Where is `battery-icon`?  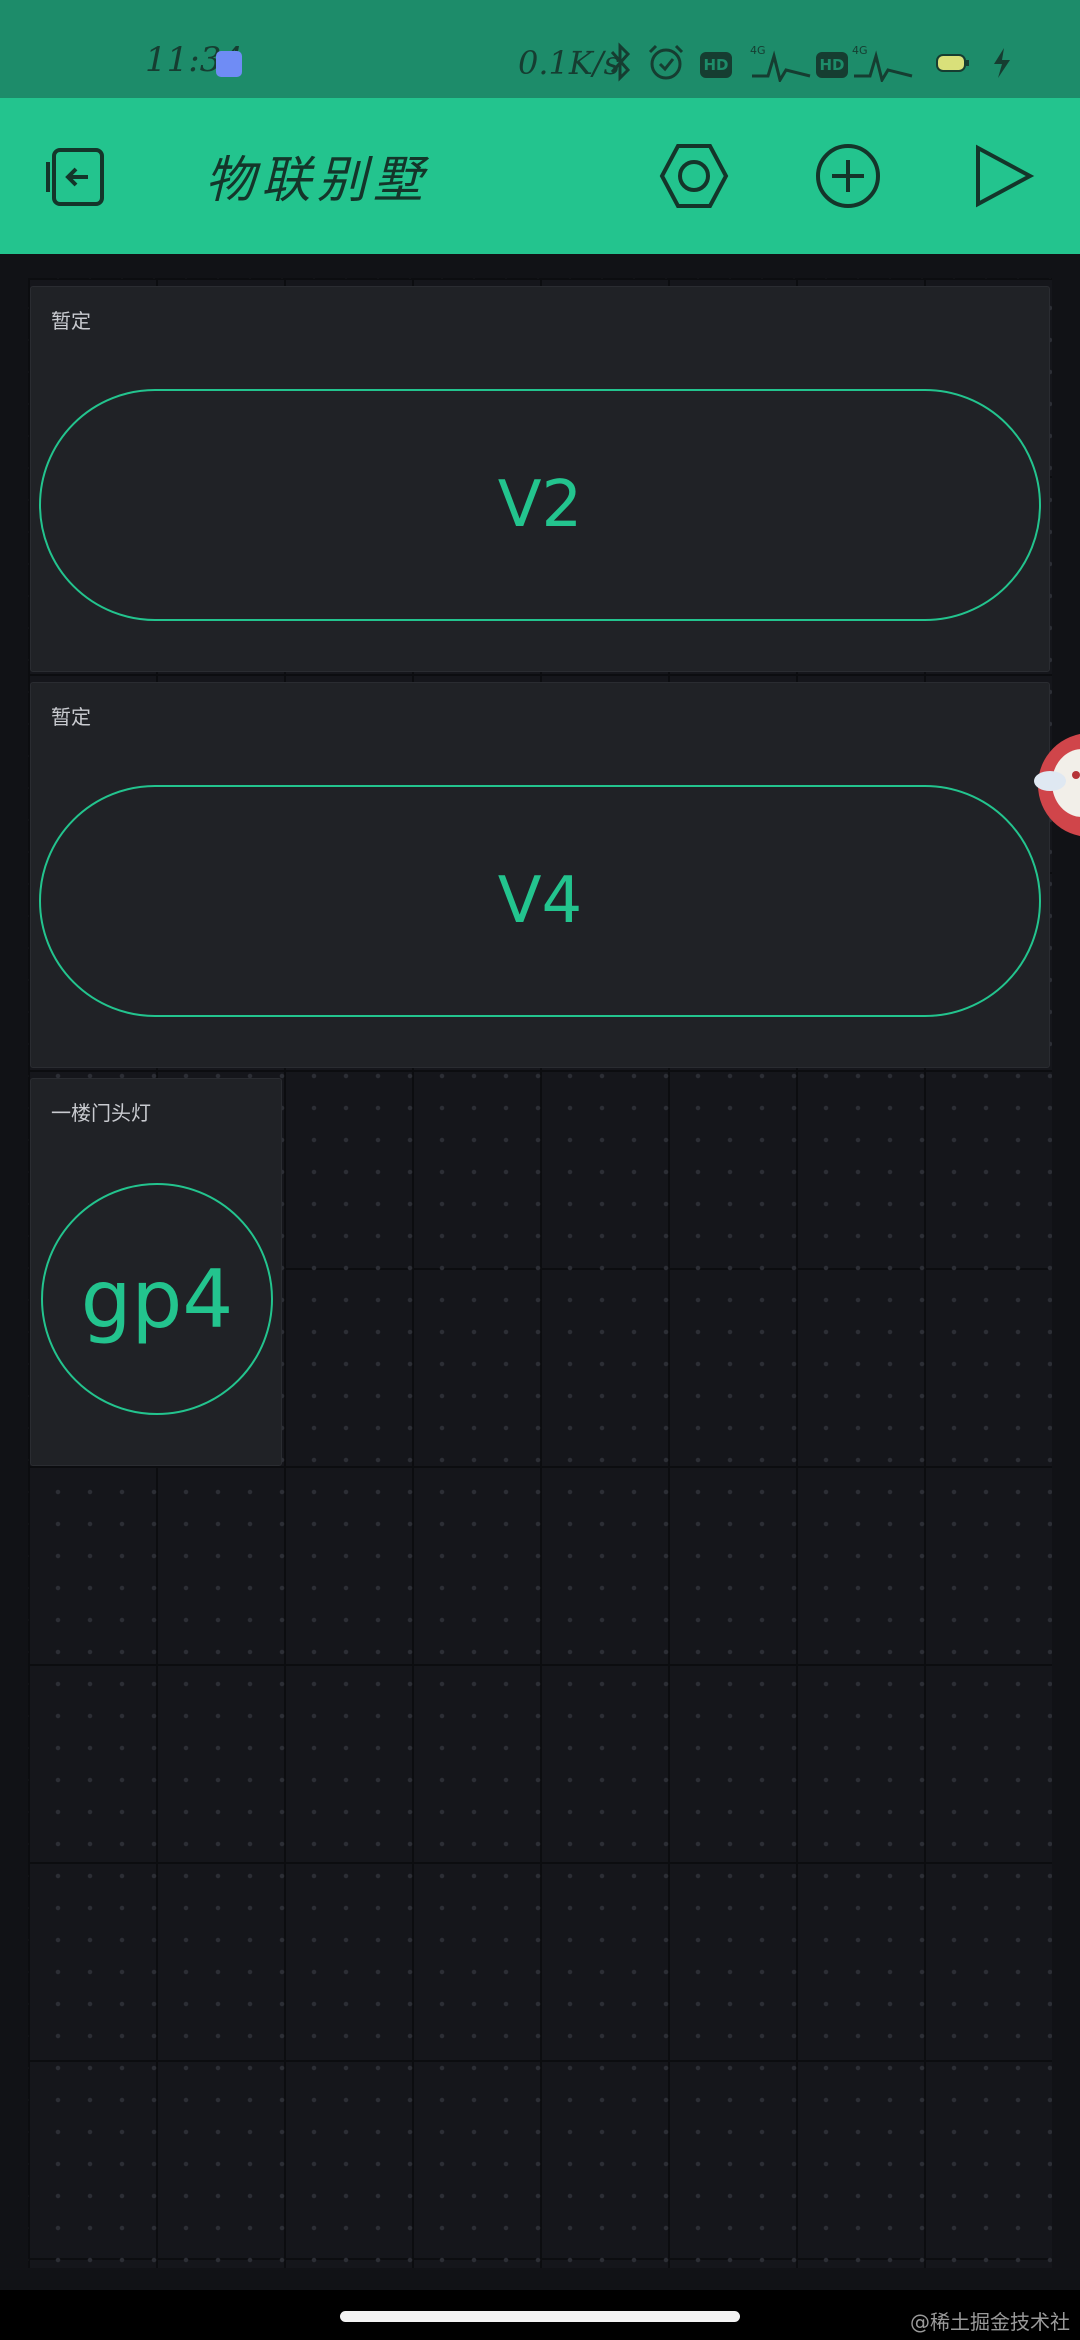 battery-icon is located at coordinates (952, 63).